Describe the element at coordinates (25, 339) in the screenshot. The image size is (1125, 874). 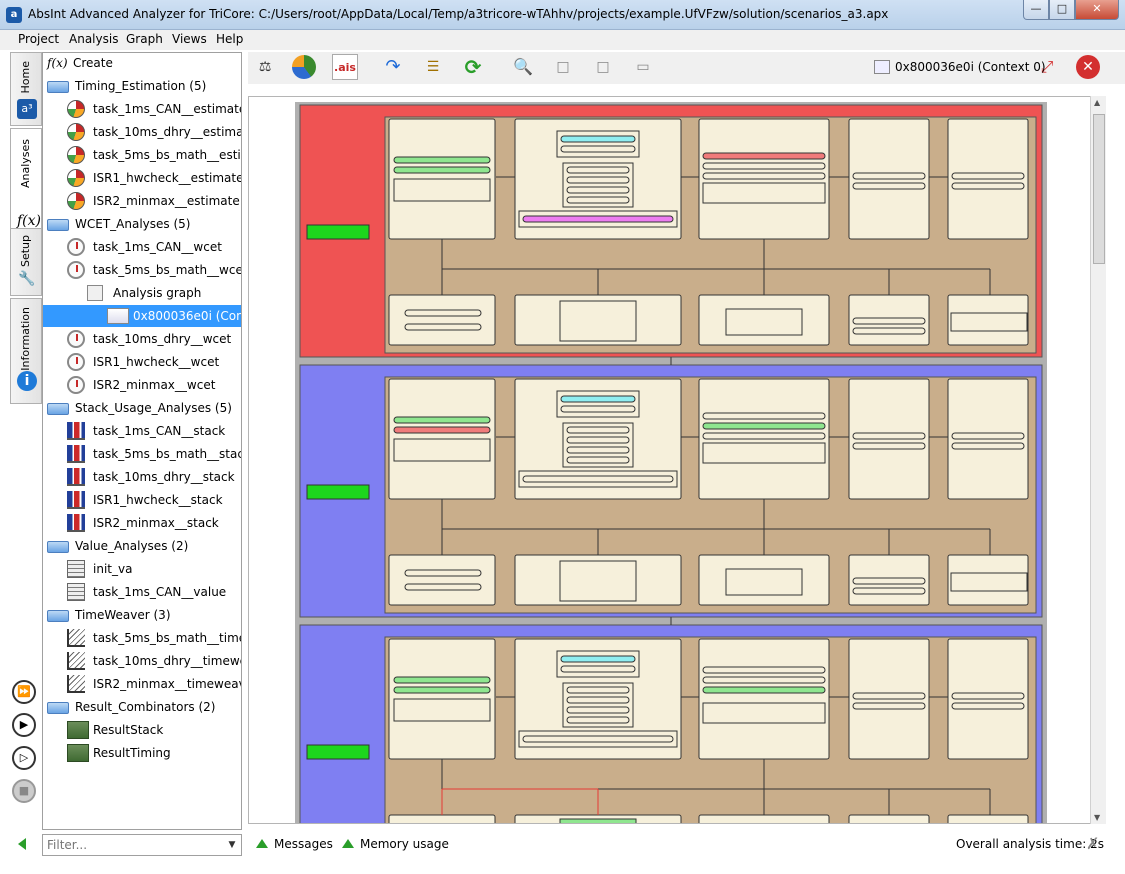
I see `tab-information-label: Information` at that location.